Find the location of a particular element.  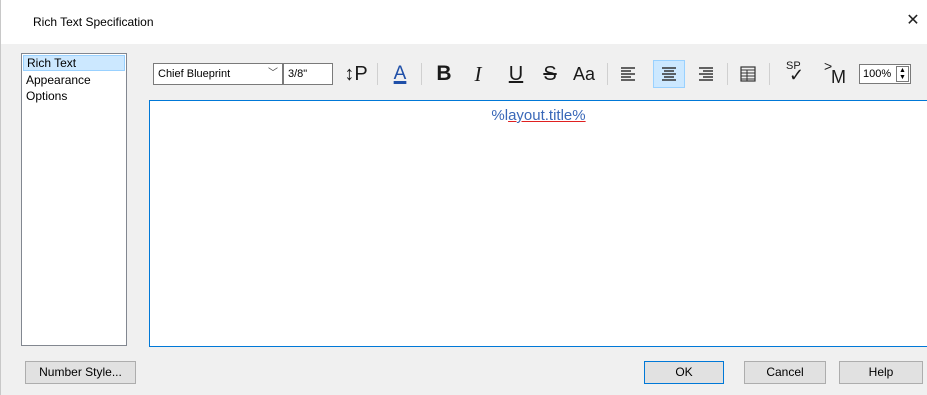

bold-button: B is located at coordinates (444, 74).